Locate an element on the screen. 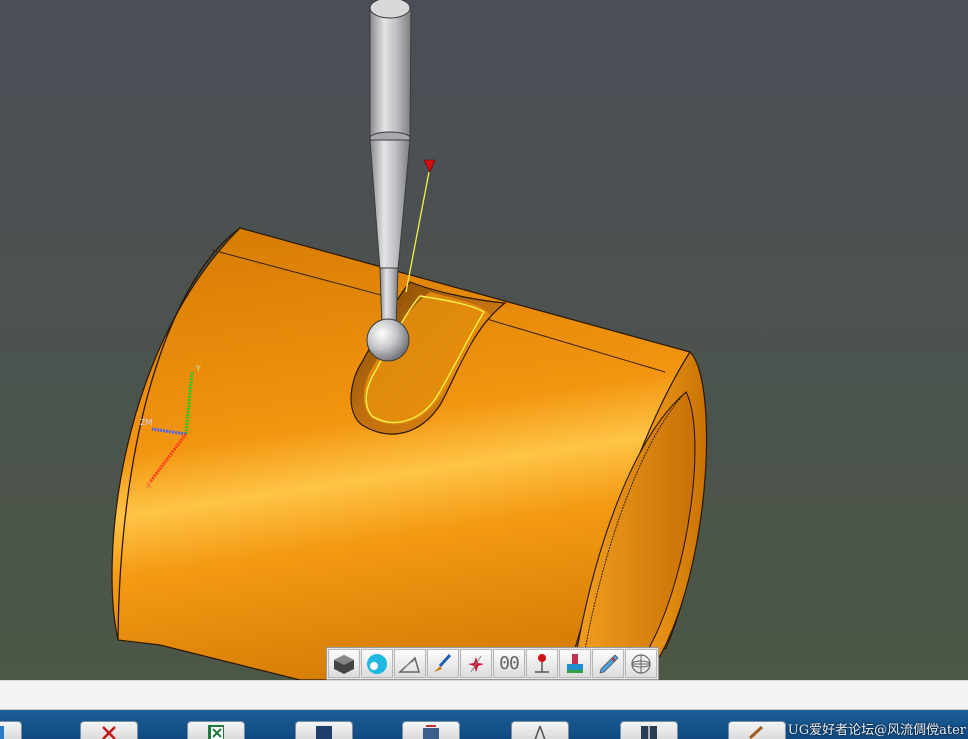  taskbar-button-window is located at coordinates (324, 730).